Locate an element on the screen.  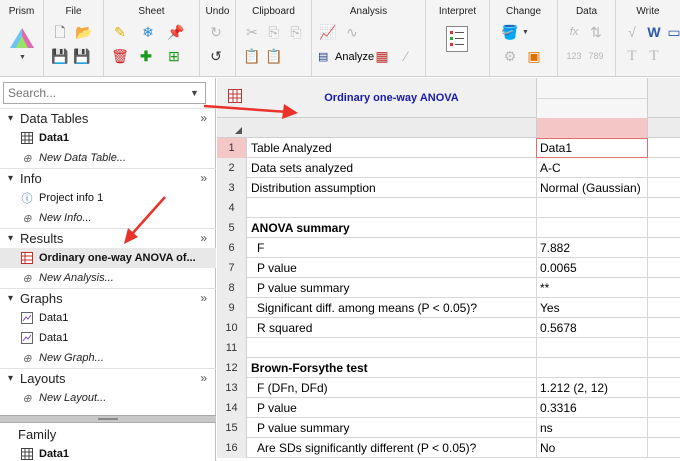
row-value: 7.882 is located at coordinates (592, 248).